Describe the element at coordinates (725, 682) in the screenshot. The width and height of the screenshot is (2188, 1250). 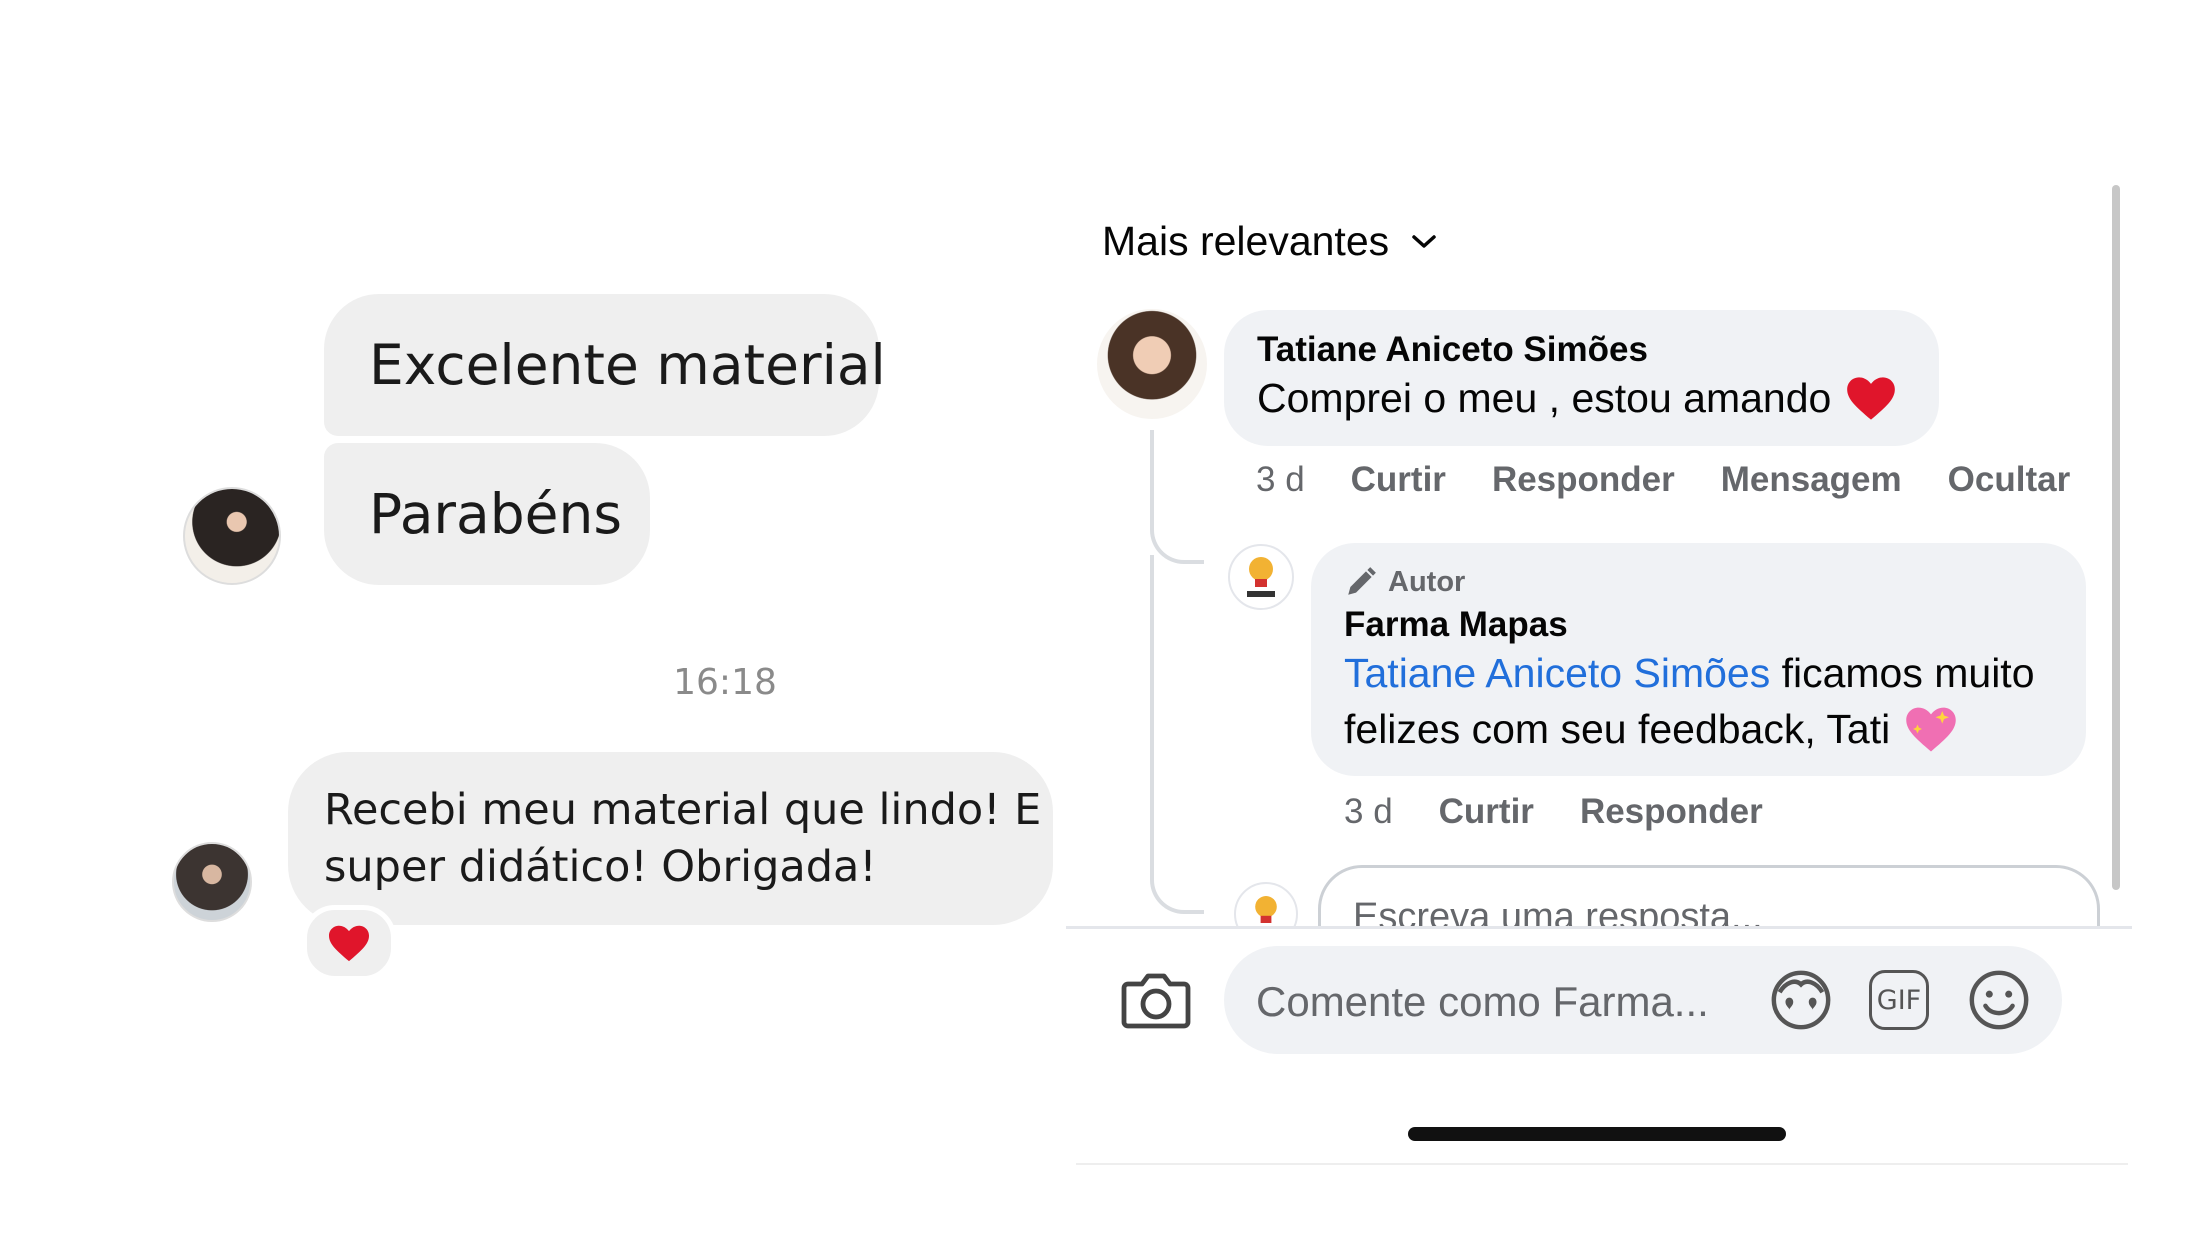
I see `message-timestamp: 16:18` at that location.